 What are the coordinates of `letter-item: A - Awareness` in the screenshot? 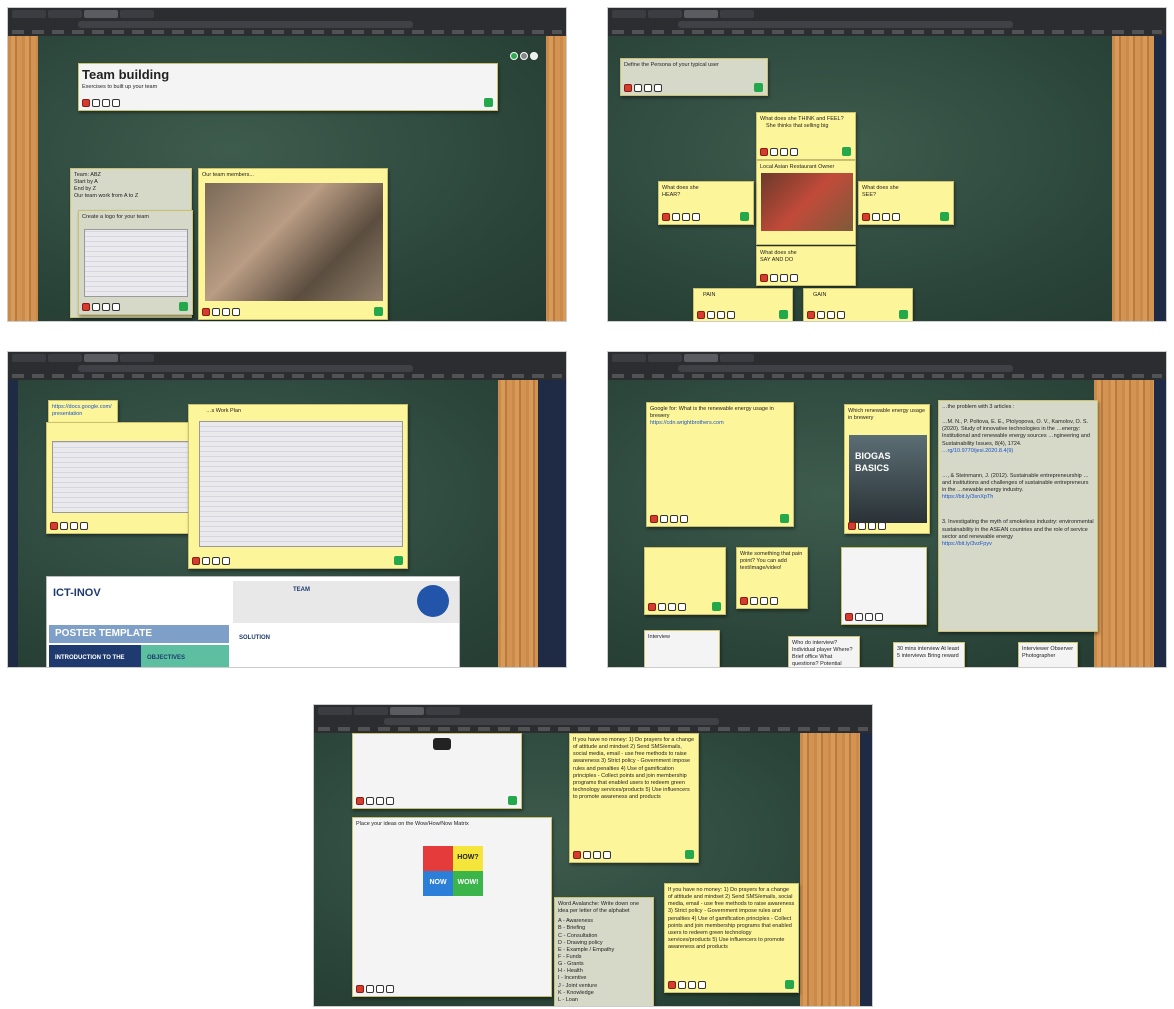 It's located at (576, 921).